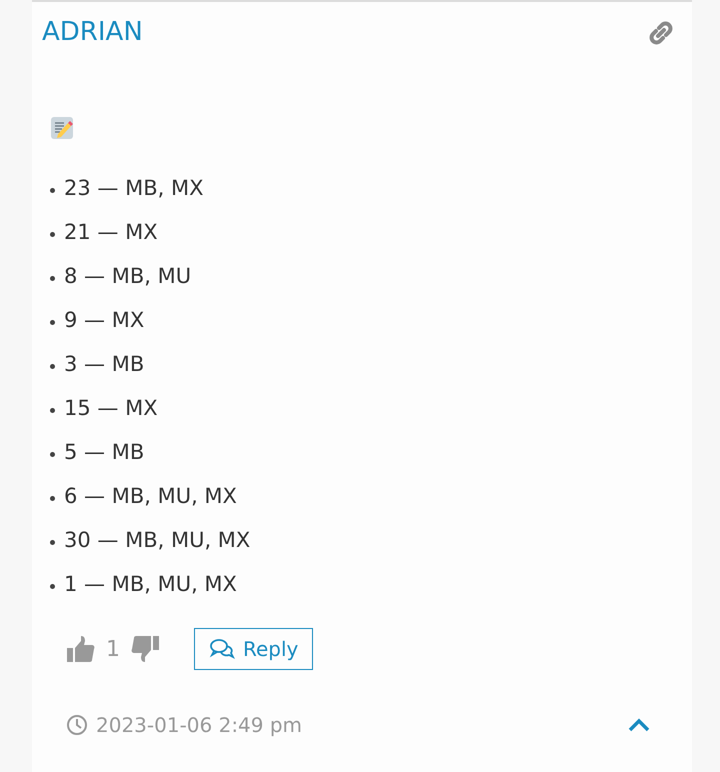 The height and width of the screenshot is (772, 720). What do you see at coordinates (104, 321) in the screenshot?
I see `list-item: 9 — MX` at bounding box center [104, 321].